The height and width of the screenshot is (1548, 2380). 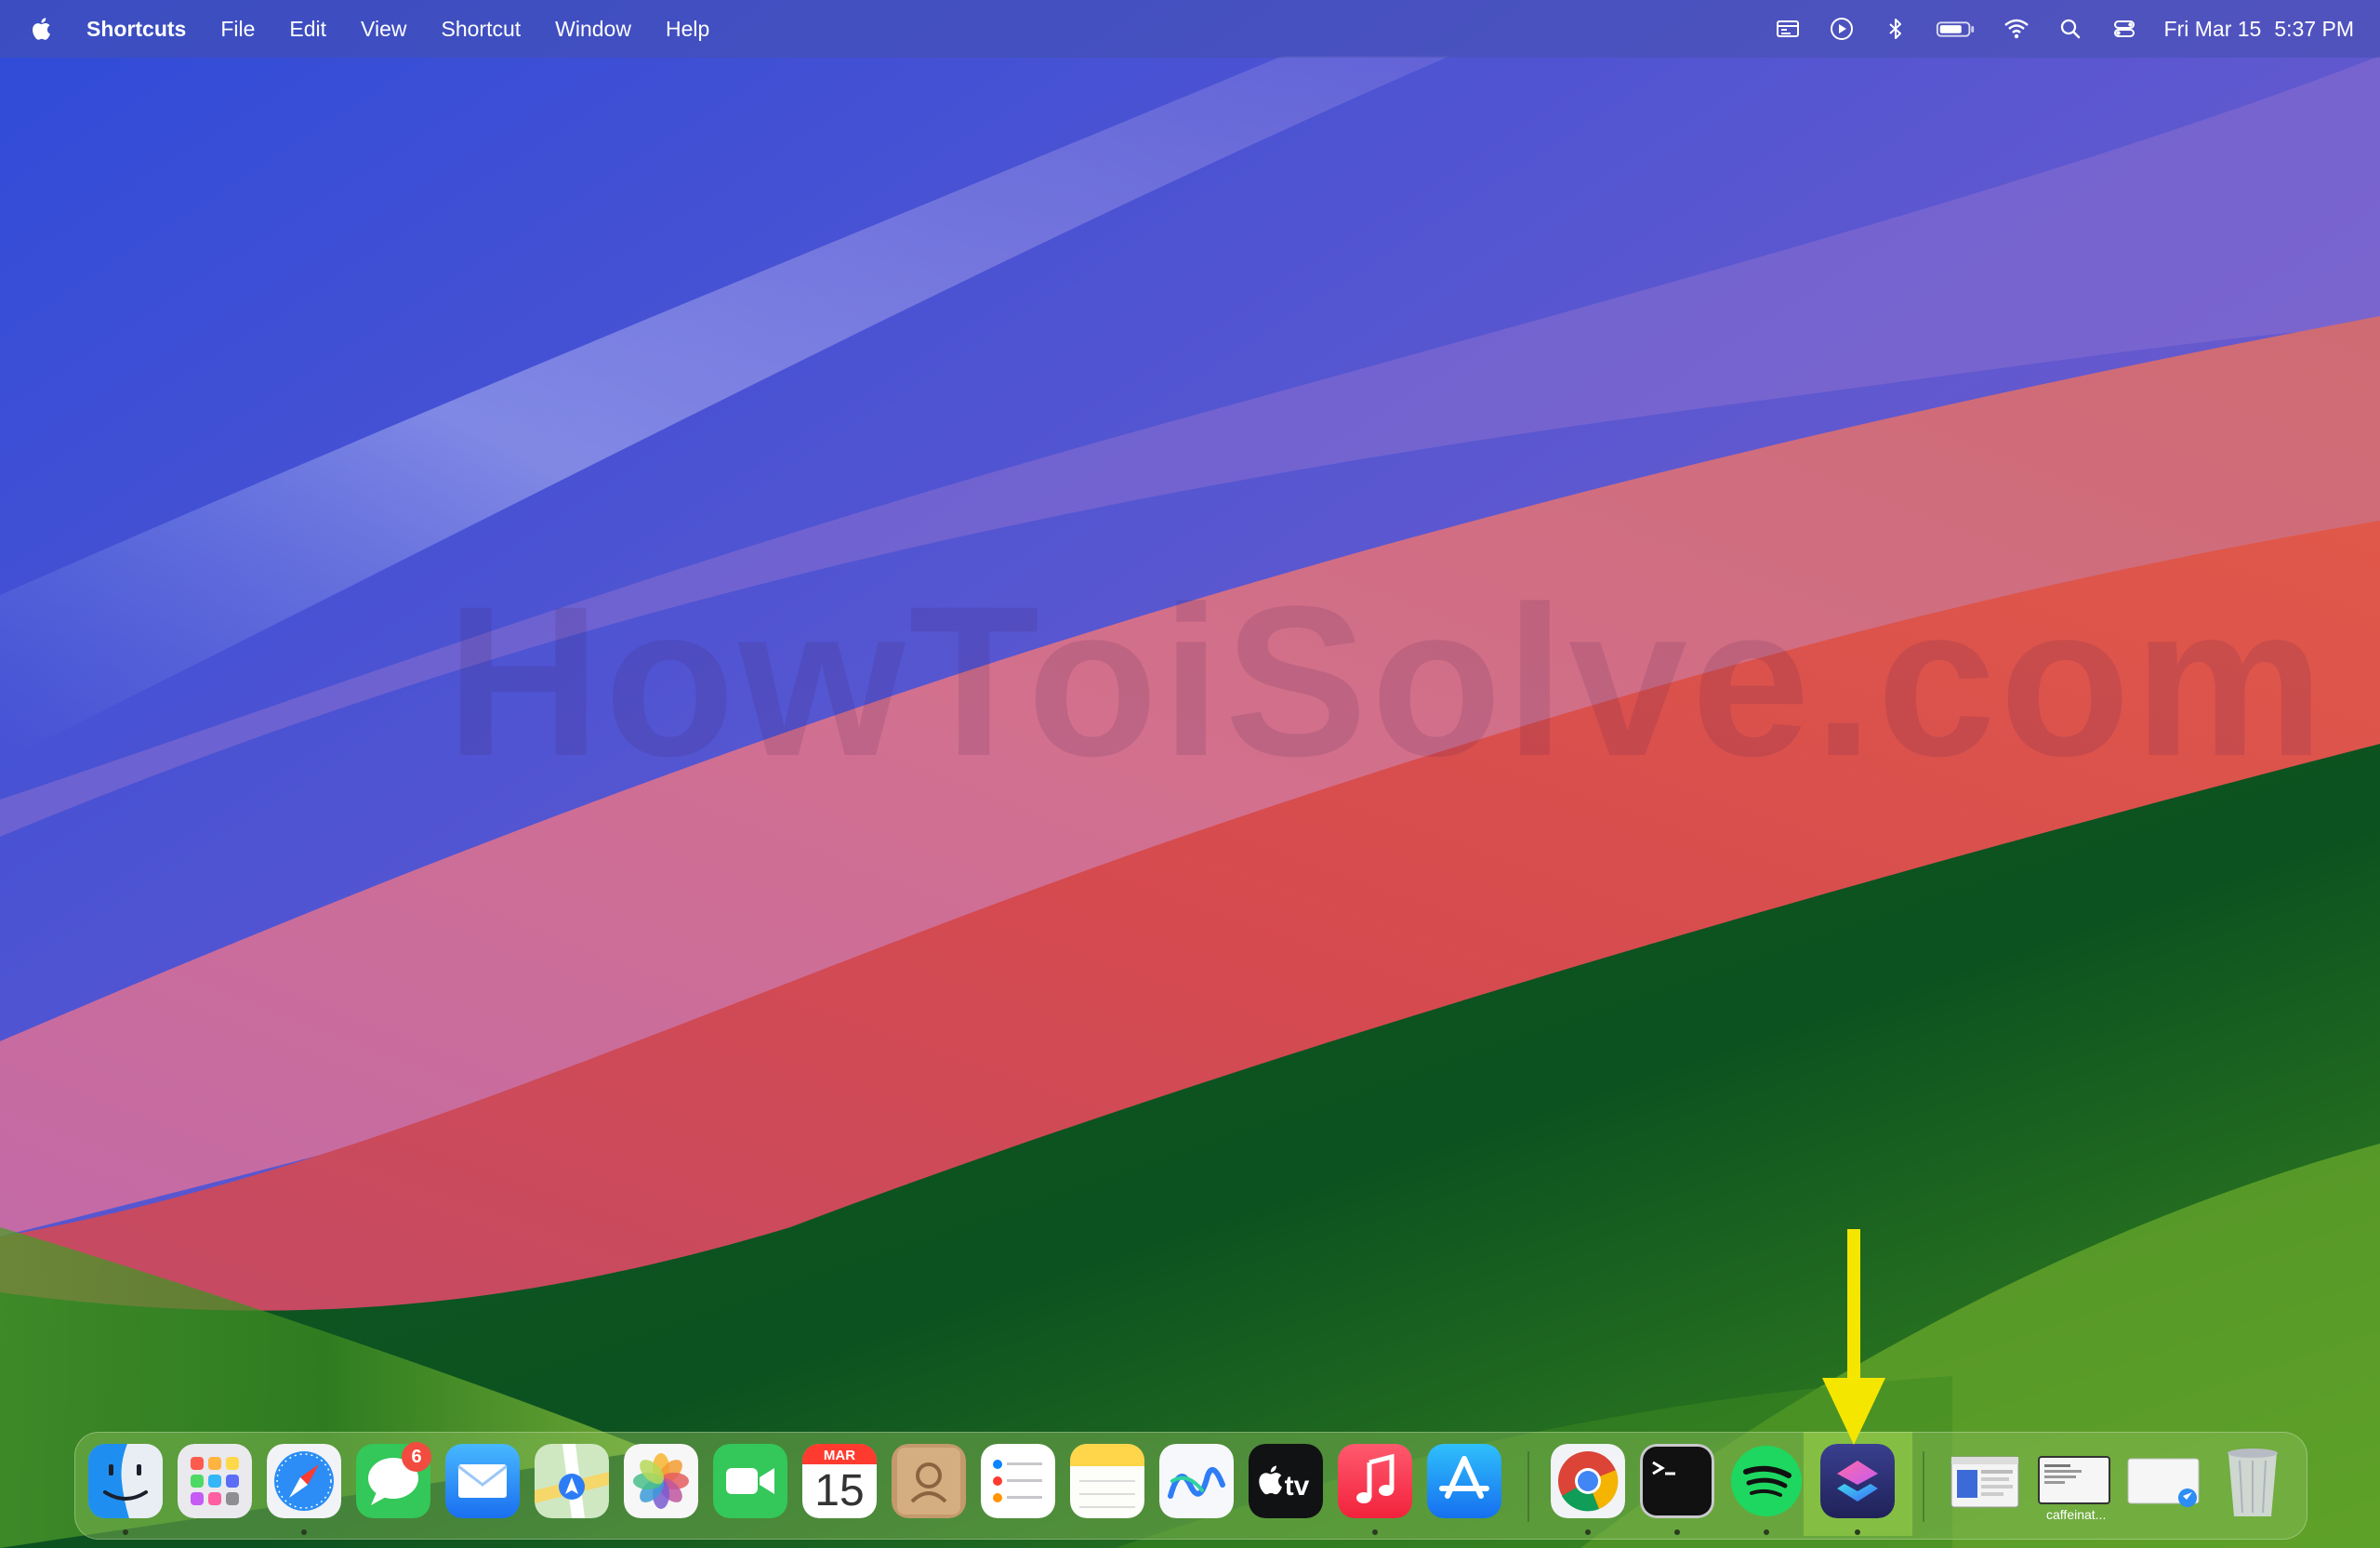 What do you see at coordinates (1766, 1481) in the screenshot?
I see `spotify-icon` at bounding box center [1766, 1481].